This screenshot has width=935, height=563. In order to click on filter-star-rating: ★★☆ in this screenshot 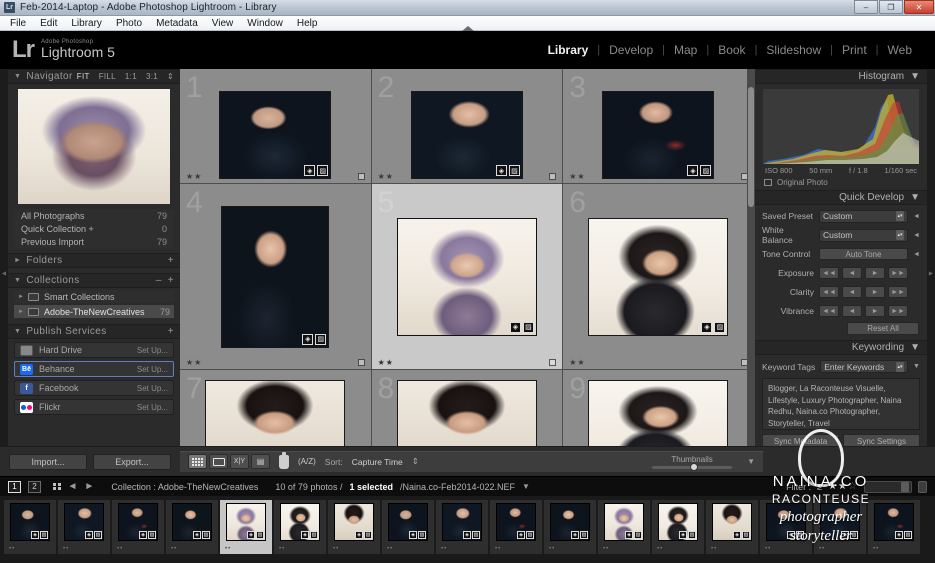, I will do `click(843, 486)`.